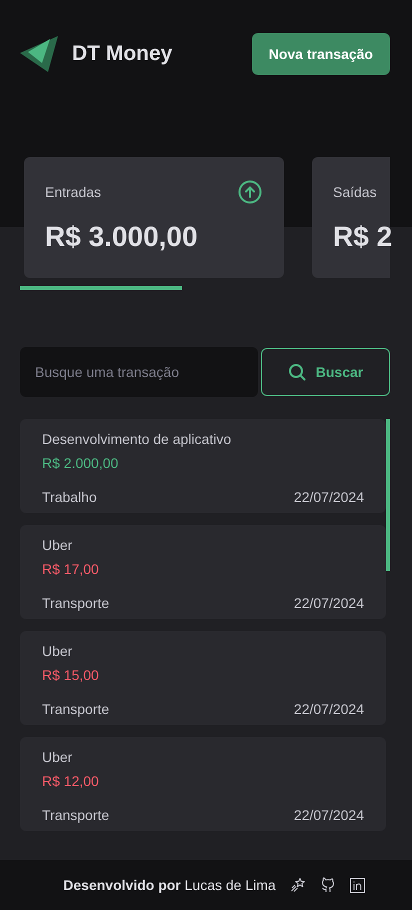 The height and width of the screenshot is (910, 412). Describe the element at coordinates (122, 54) in the screenshot. I see `app-title: DT Money` at that location.